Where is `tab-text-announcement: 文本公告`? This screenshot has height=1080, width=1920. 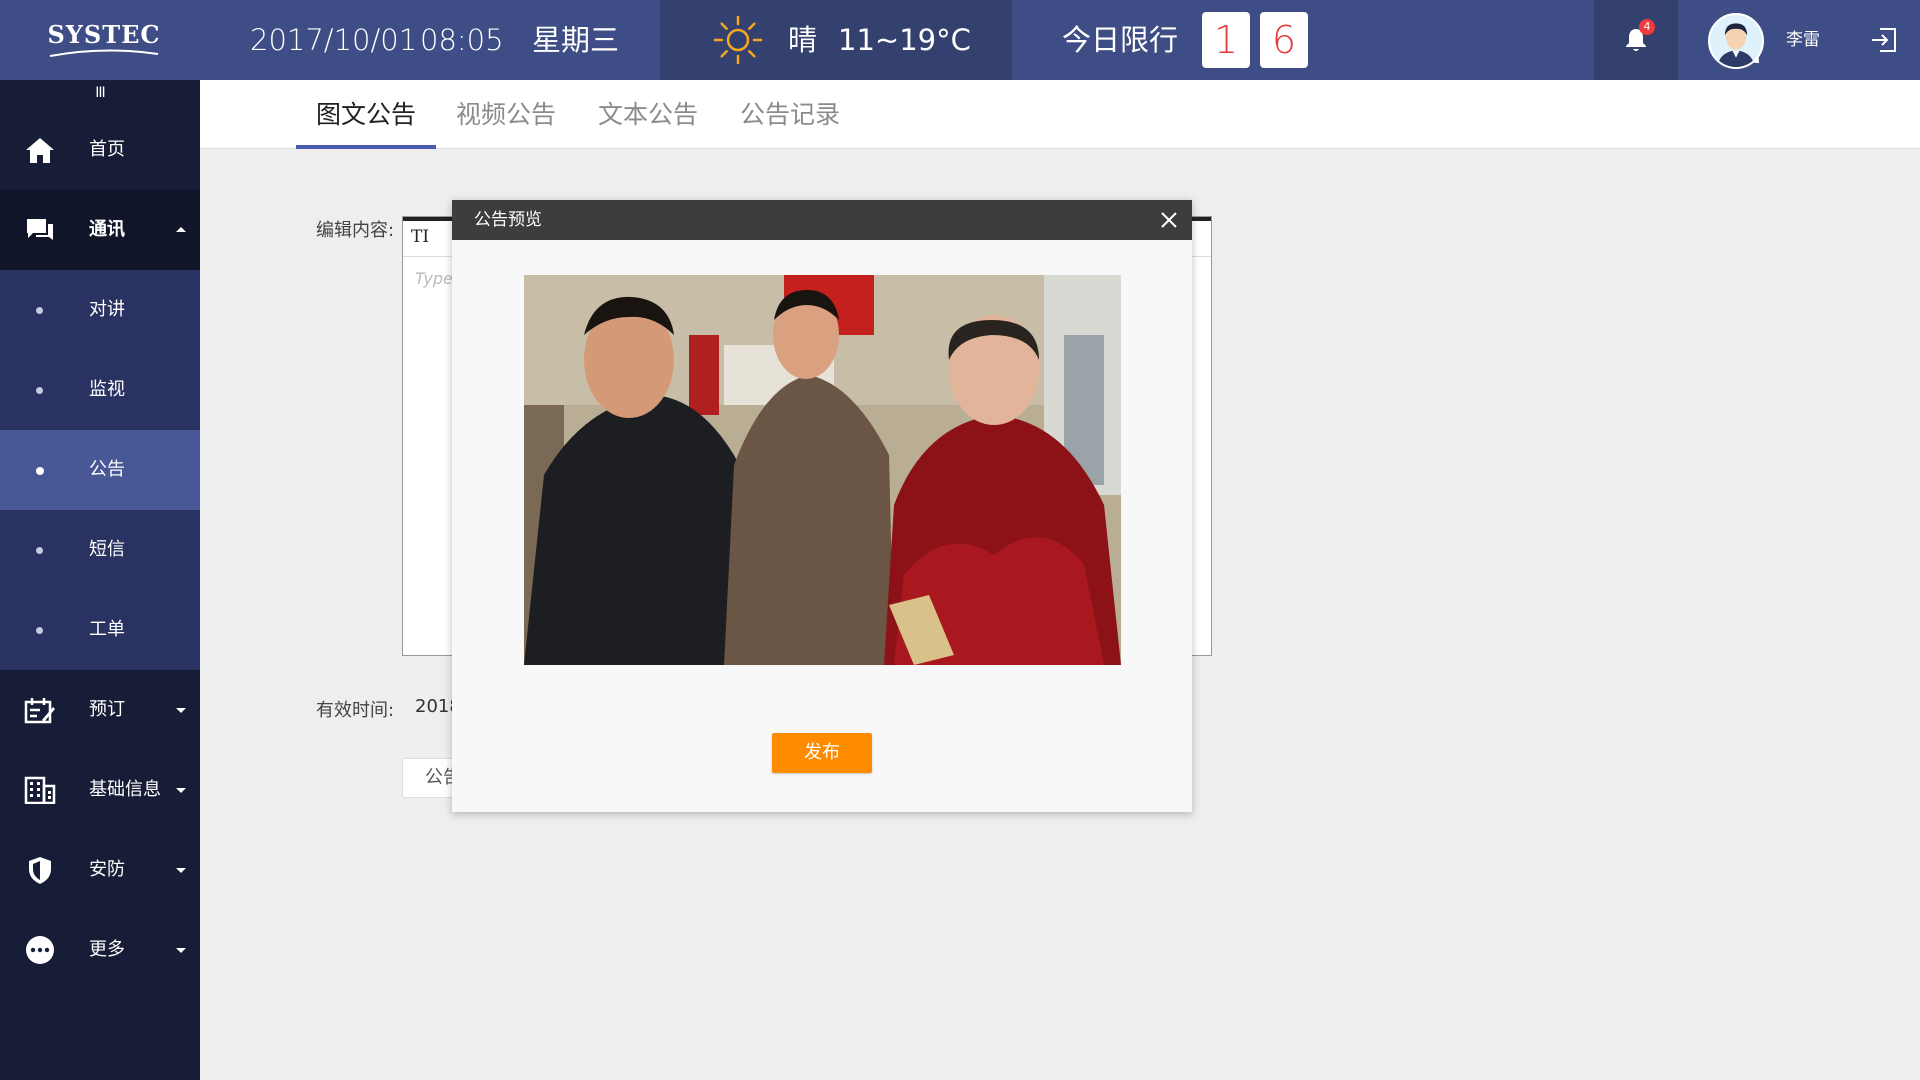
tab-text-announcement: 文本公告 is located at coordinates (648, 114).